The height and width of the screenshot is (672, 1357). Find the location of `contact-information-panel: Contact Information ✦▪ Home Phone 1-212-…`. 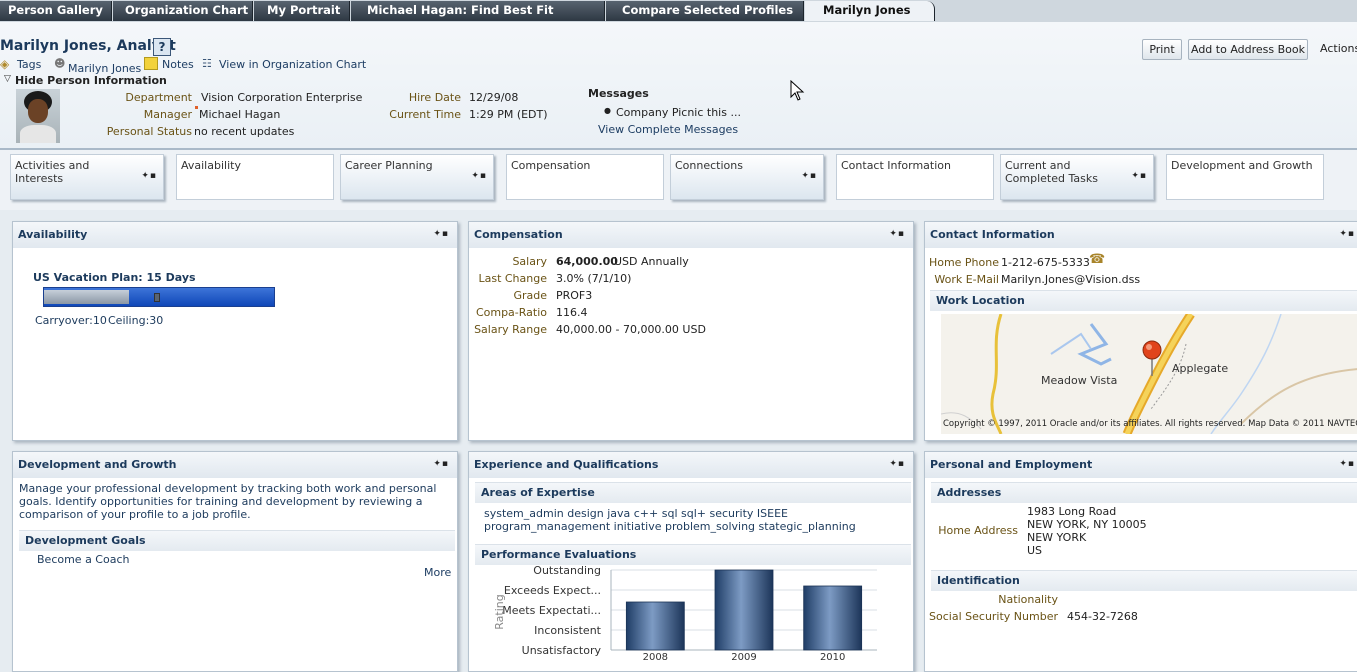

contact-information-panel: Contact Information ✦▪ Home Phone 1-212-… is located at coordinates (1140, 331).